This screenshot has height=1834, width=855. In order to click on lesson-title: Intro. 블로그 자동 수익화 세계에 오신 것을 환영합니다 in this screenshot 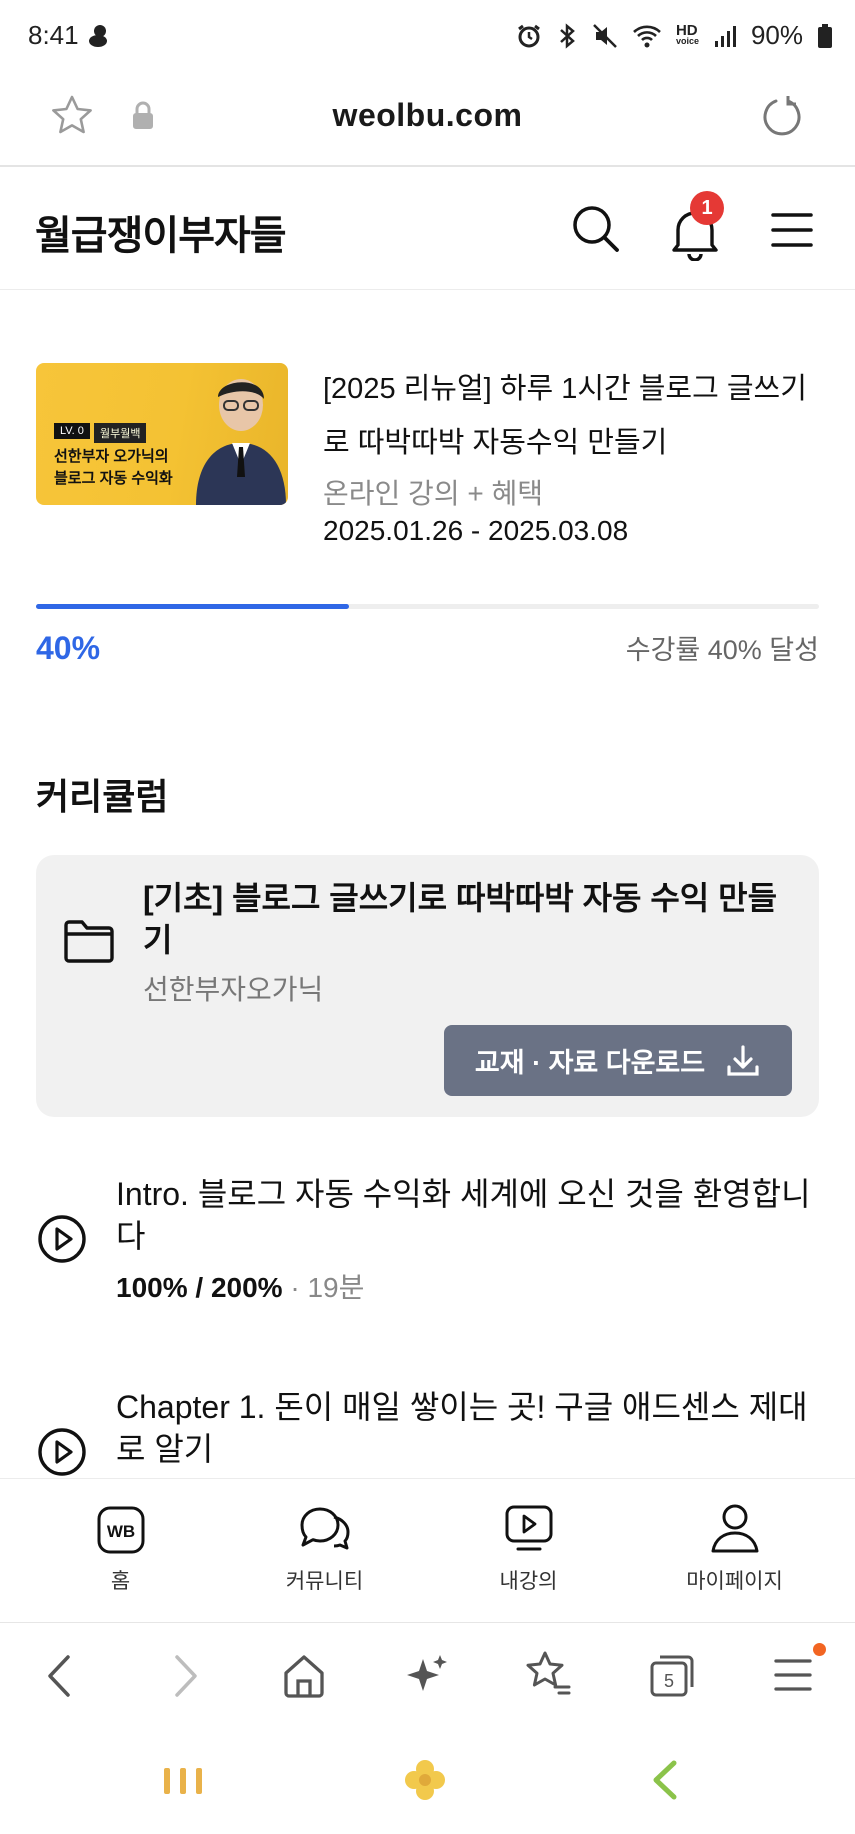, I will do `click(468, 1215)`.